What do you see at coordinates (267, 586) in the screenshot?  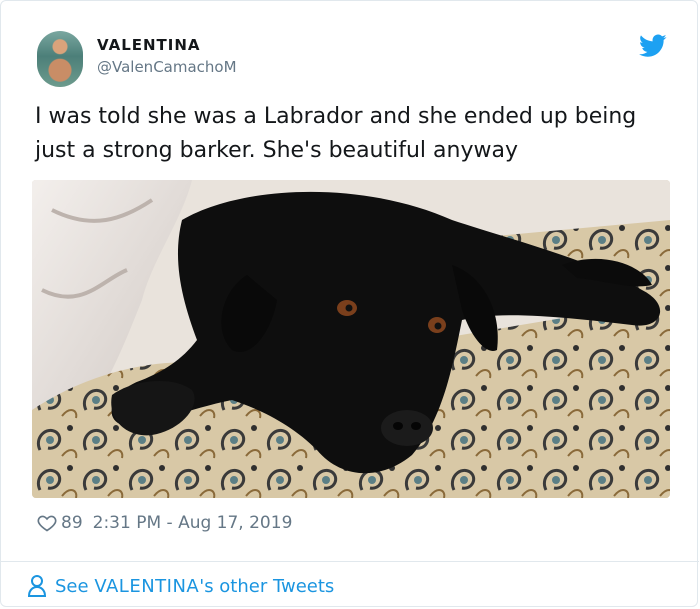 I see `footer-suffix: 's other Tweets` at bounding box center [267, 586].